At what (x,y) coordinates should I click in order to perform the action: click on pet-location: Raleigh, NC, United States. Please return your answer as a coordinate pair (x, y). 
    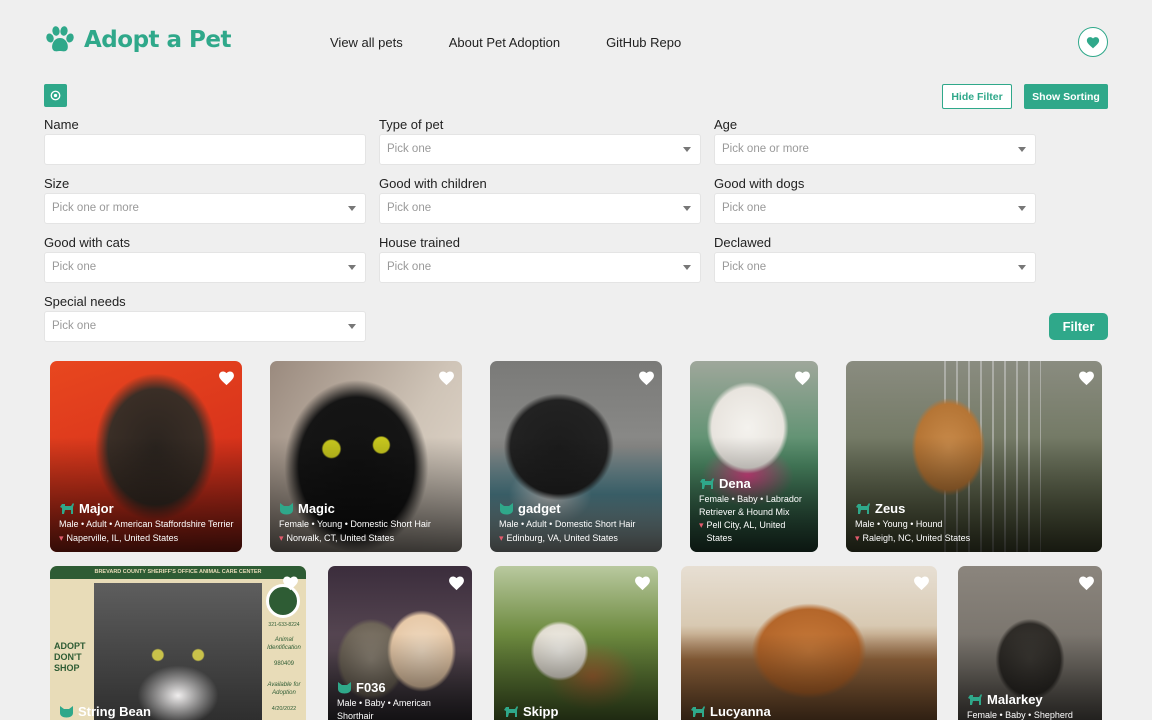
    Looking at the image, I should click on (916, 537).